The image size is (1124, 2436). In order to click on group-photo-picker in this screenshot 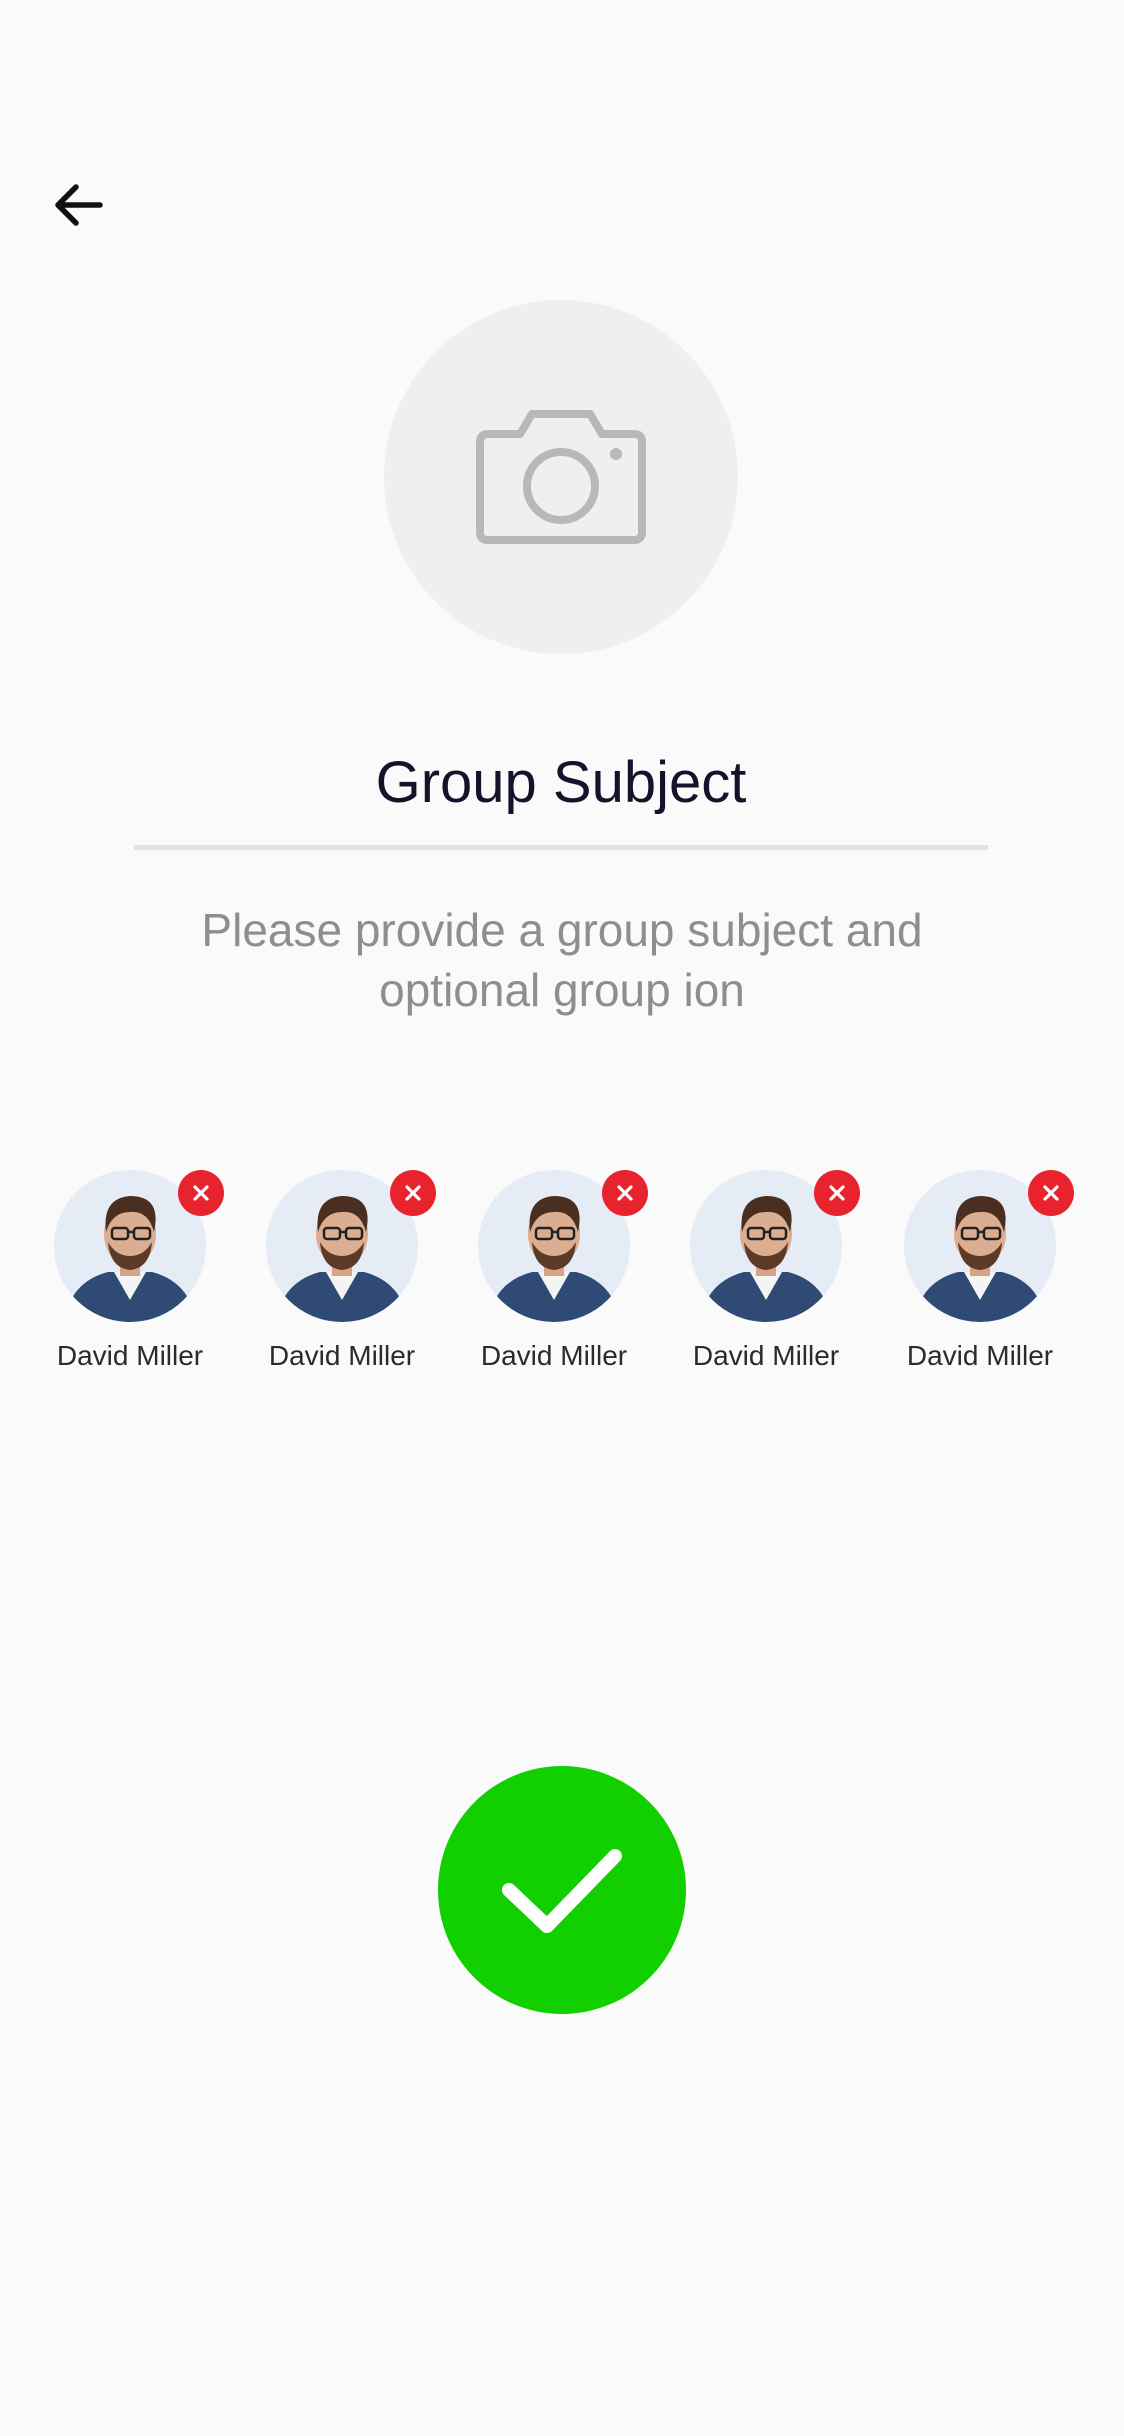, I will do `click(561, 477)`.